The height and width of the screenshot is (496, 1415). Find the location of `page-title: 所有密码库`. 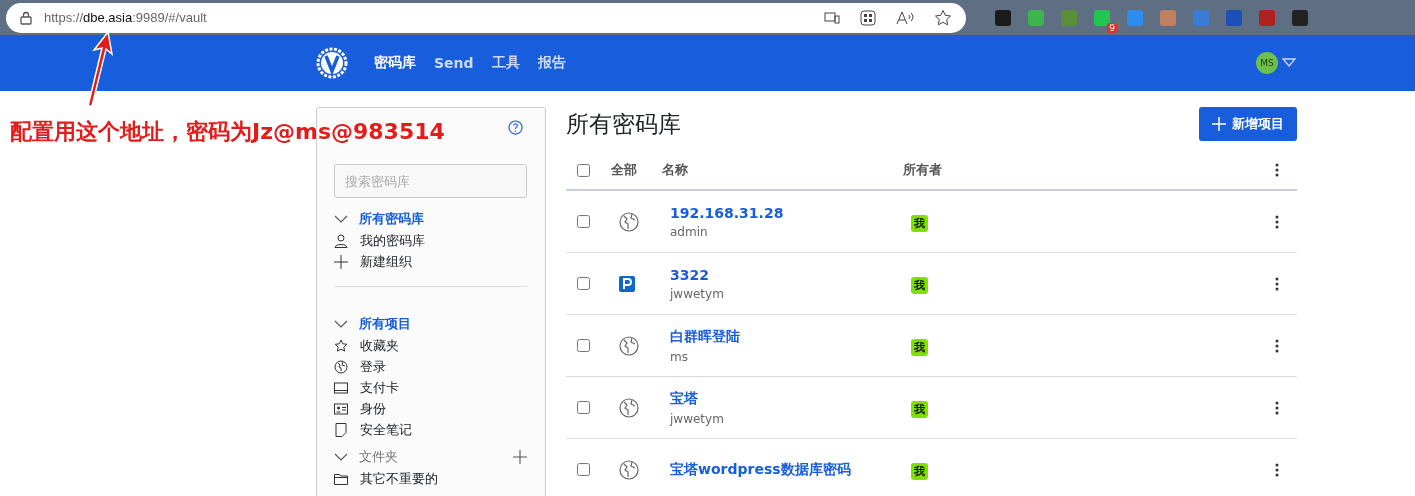

page-title: 所有密码库 is located at coordinates (623, 124).